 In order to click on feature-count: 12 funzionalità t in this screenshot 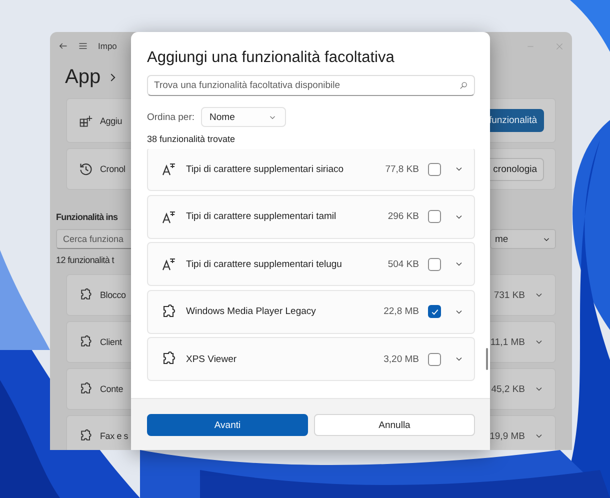, I will do `click(85, 260)`.